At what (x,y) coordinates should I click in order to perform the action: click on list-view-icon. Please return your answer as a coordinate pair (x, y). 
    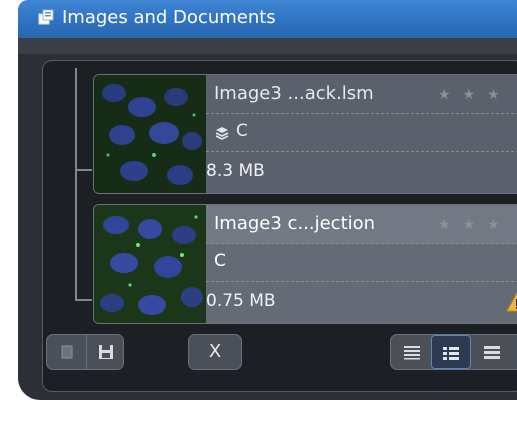
    Looking at the image, I should click on (412, 353).